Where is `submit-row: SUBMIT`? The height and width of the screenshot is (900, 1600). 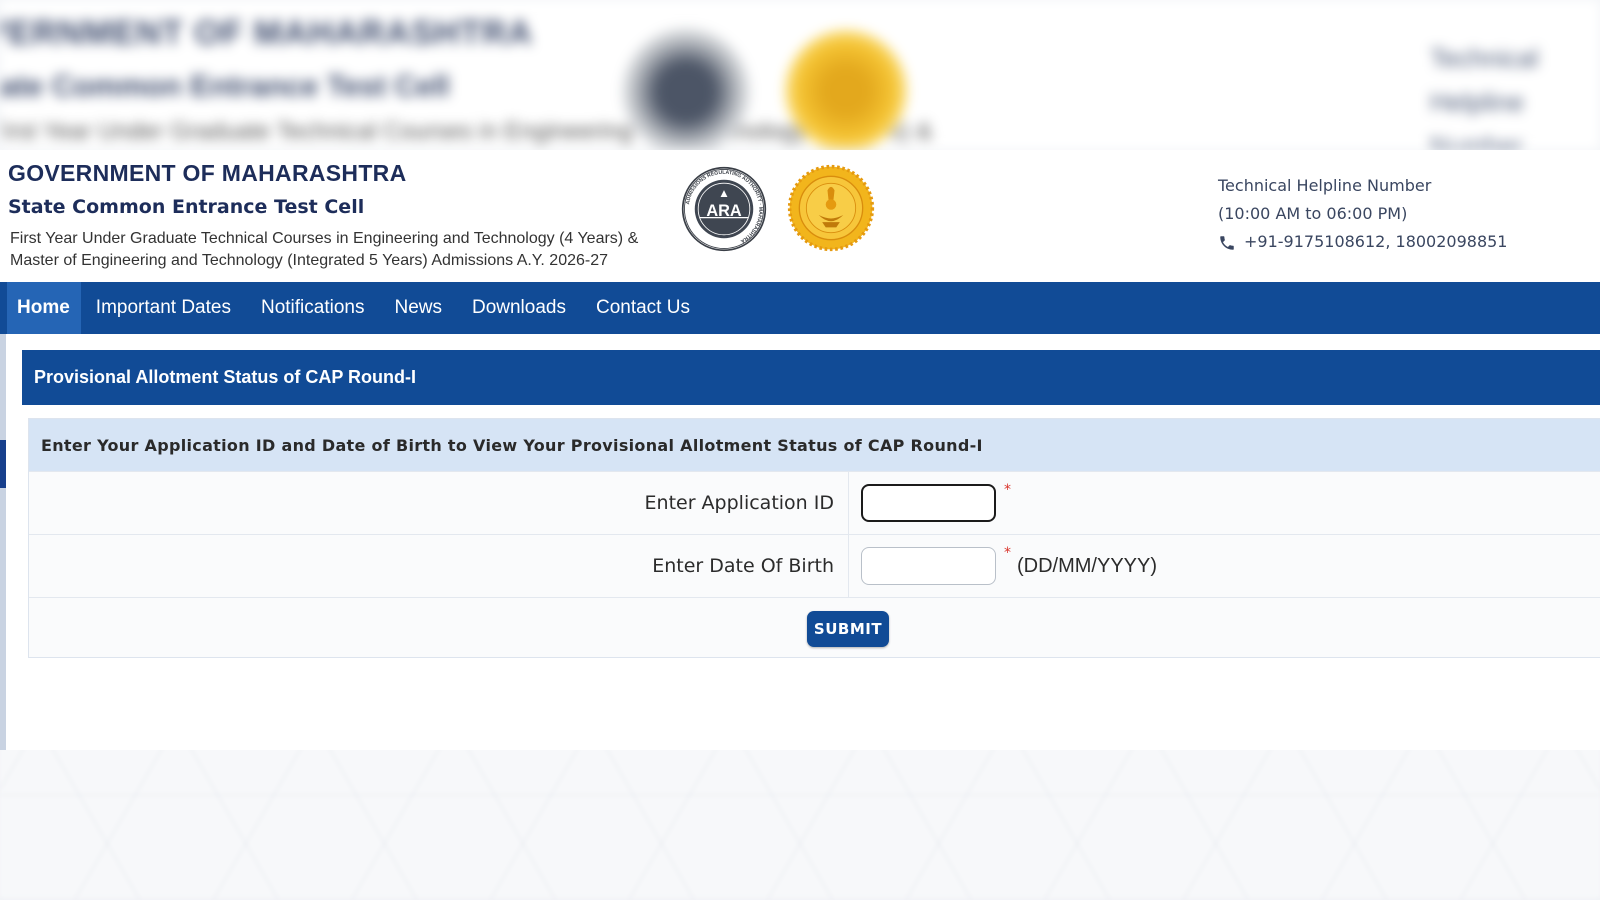 submit-row: SUBMIT is located at coordinates (814, 628).